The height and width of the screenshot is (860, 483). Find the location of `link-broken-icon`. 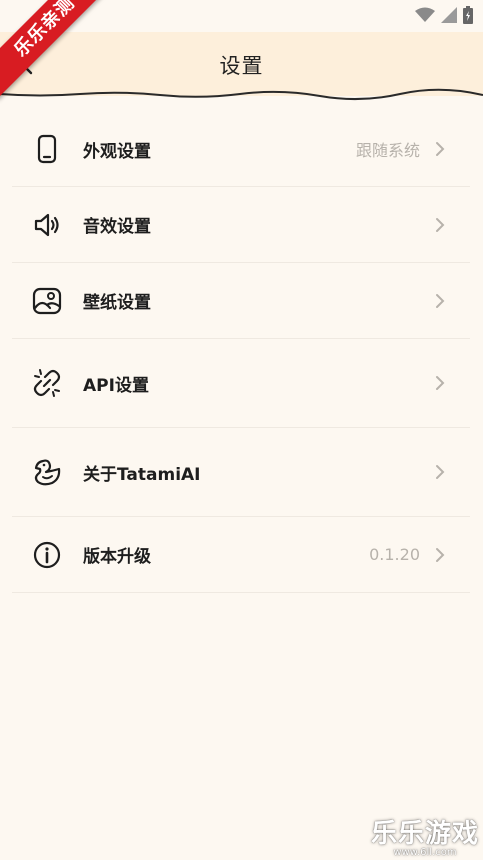

link-broken-icon is located at coordinates (47, 383).